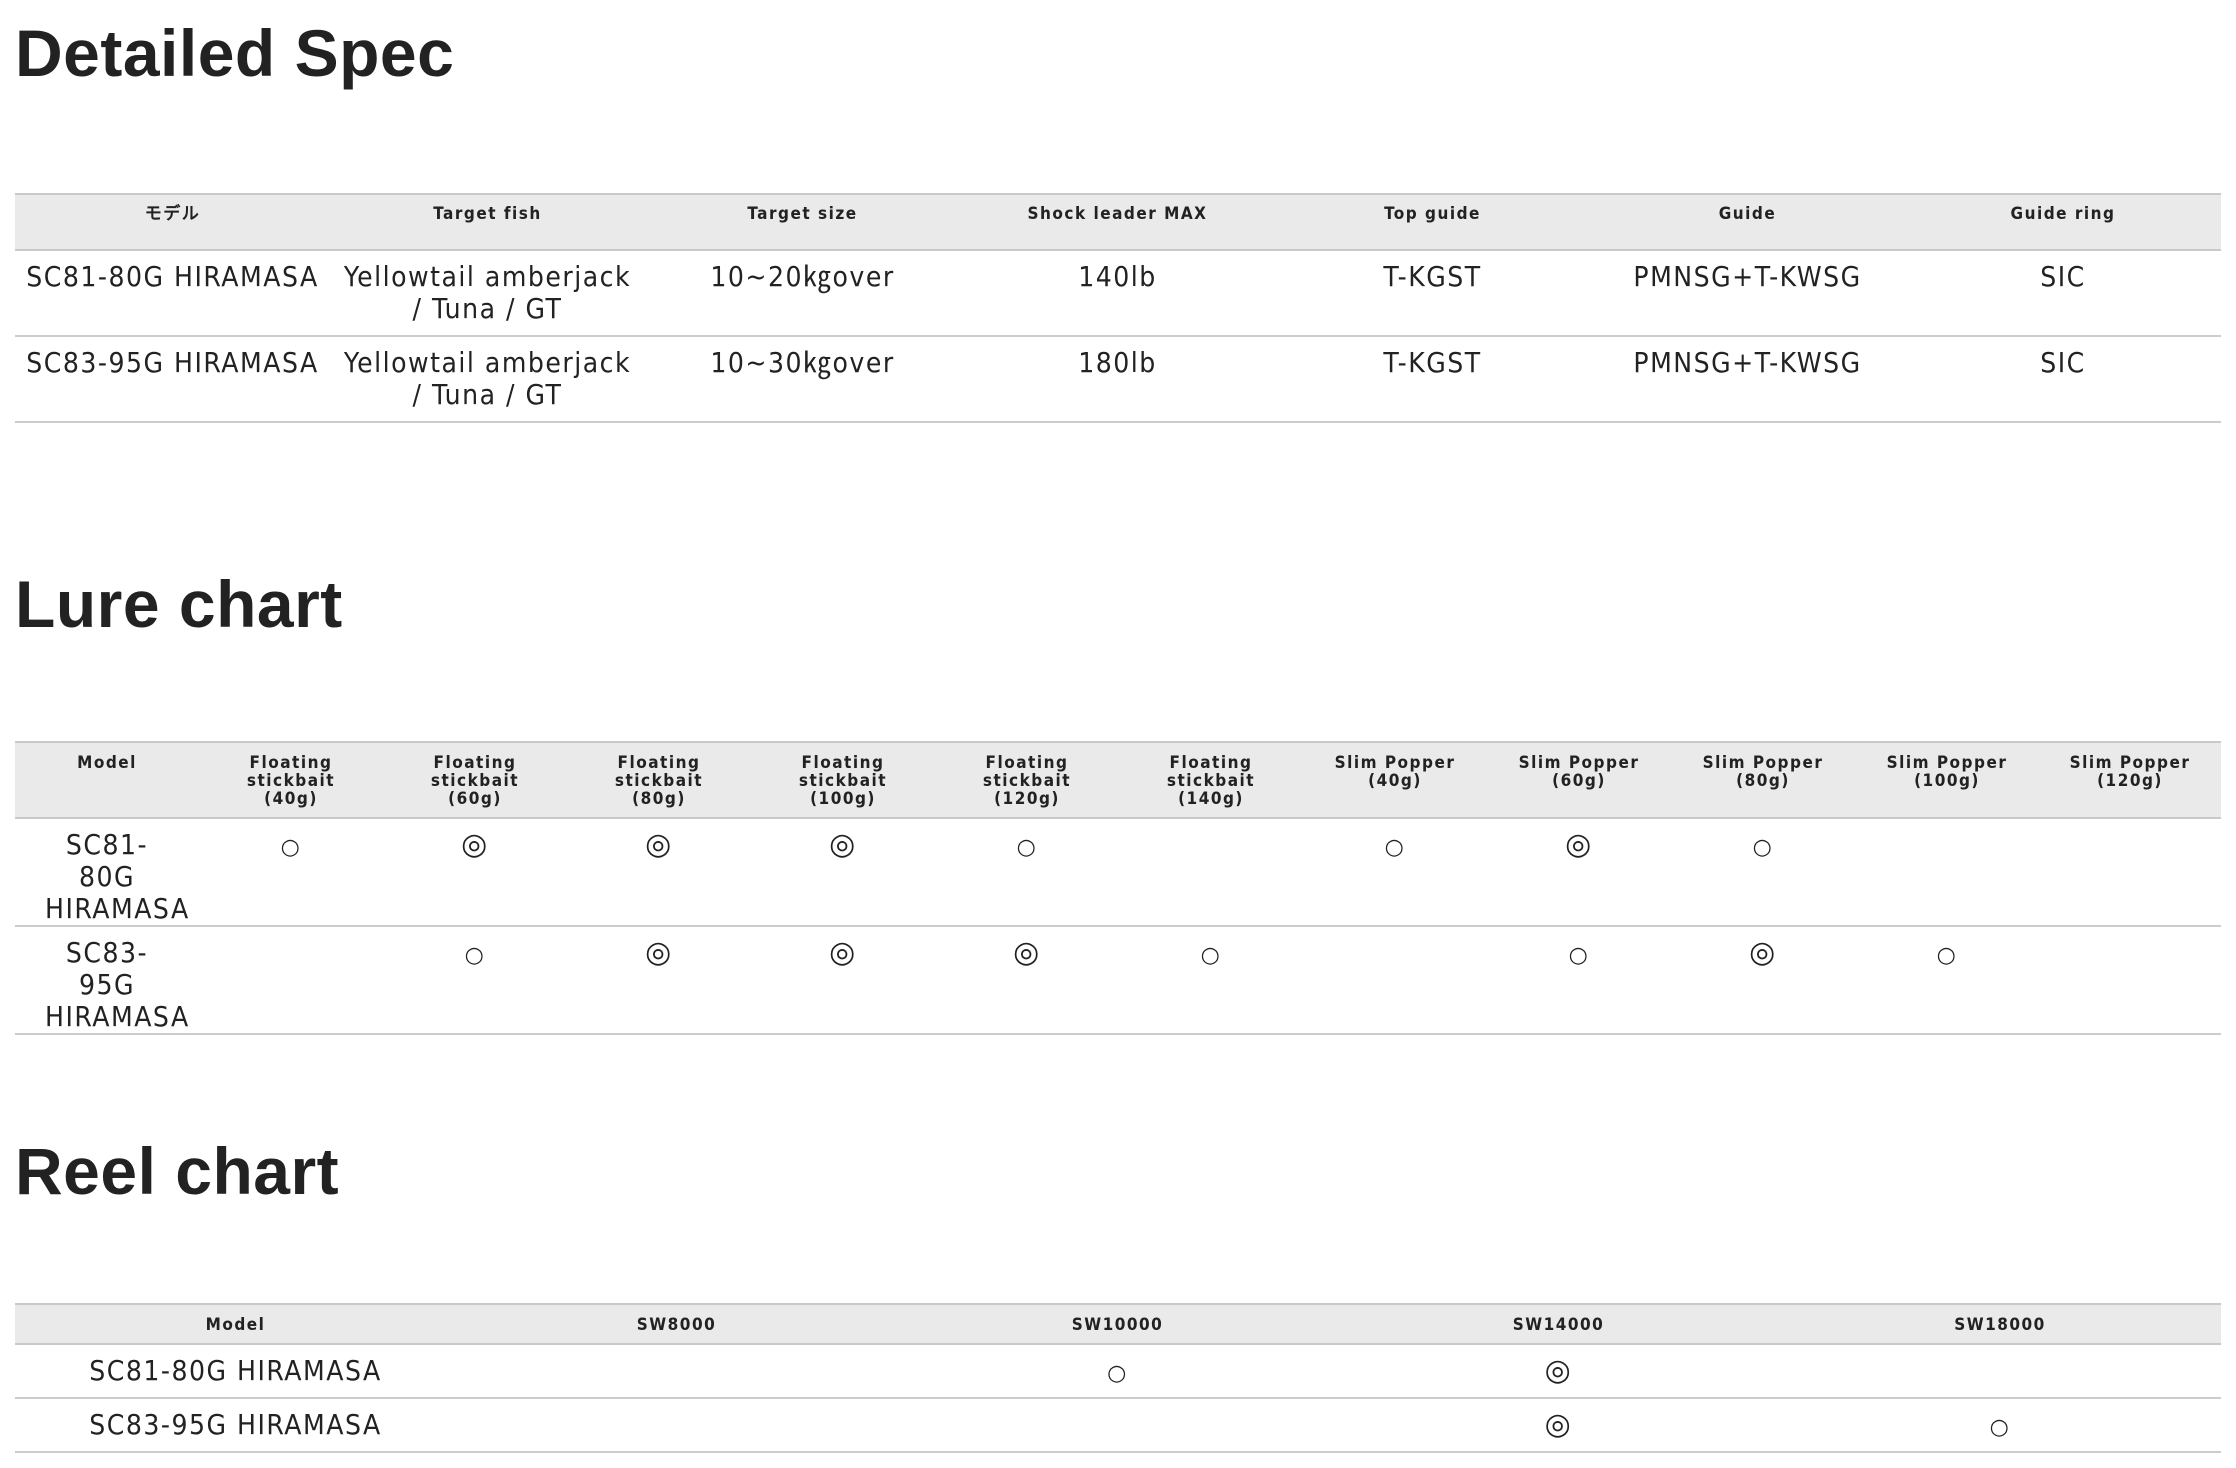  What do you see at coordinates (177, 1171) in the screenshot?
I see `section-title-reel-chart: Reel chart` at bounding box center [177, 1171].